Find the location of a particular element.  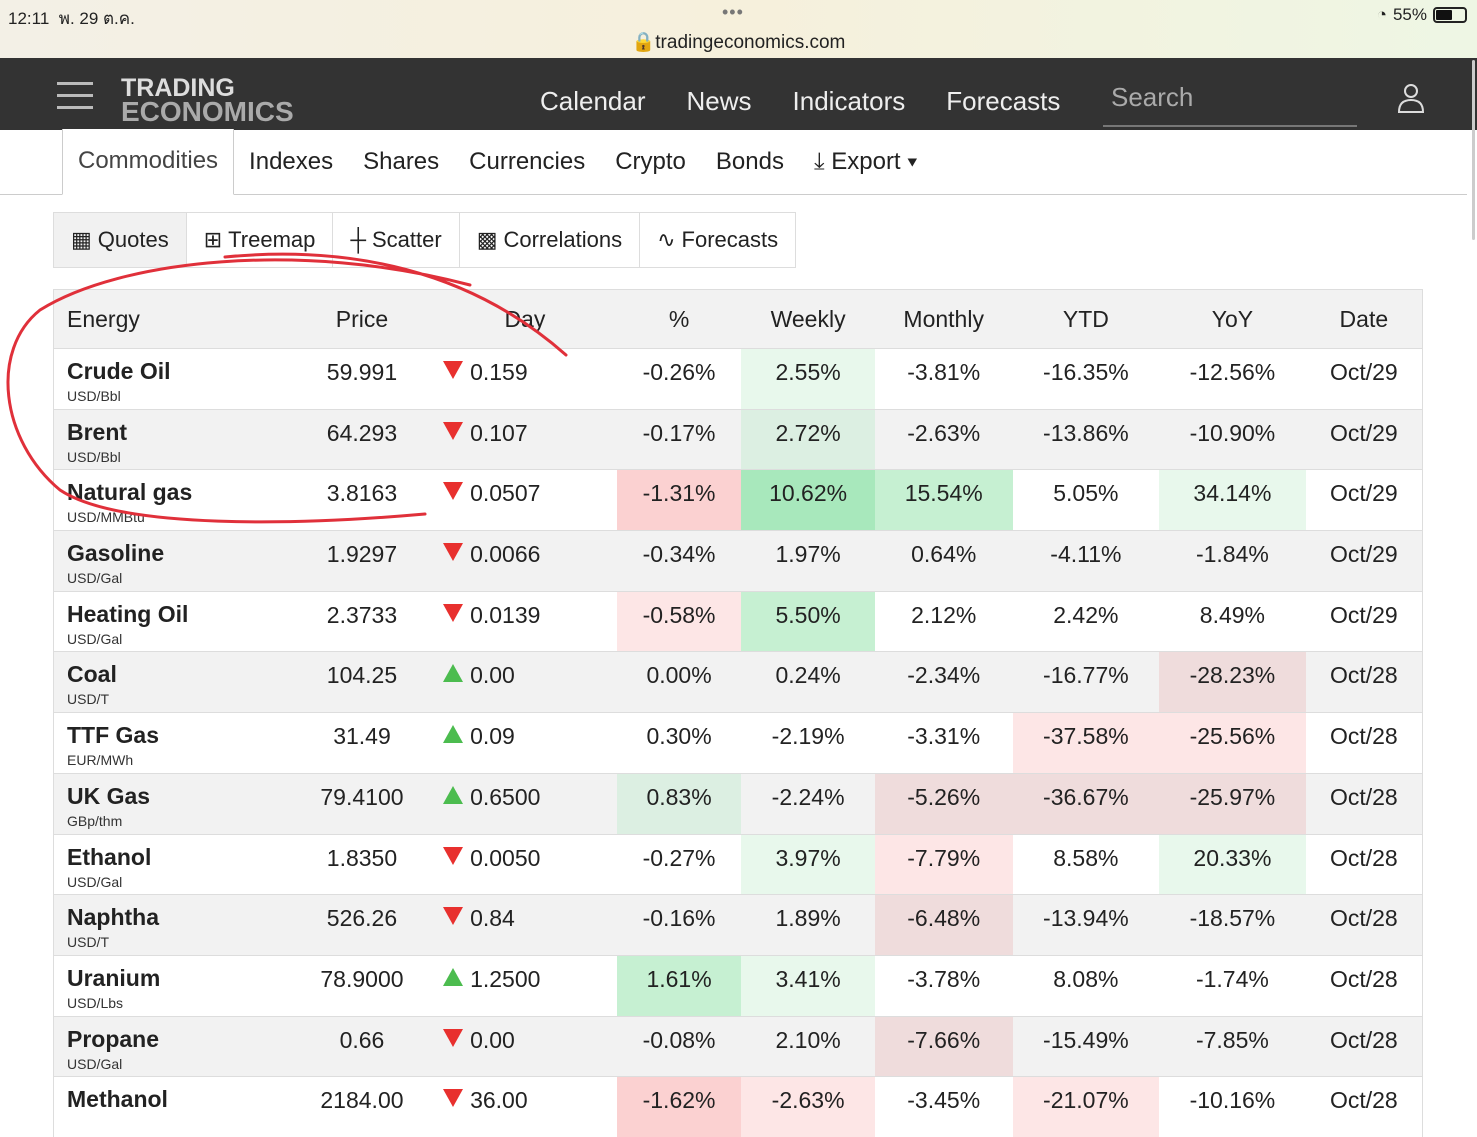

url-bar: 🔒tradingeconomics.com is located at coordinates (738, 42).